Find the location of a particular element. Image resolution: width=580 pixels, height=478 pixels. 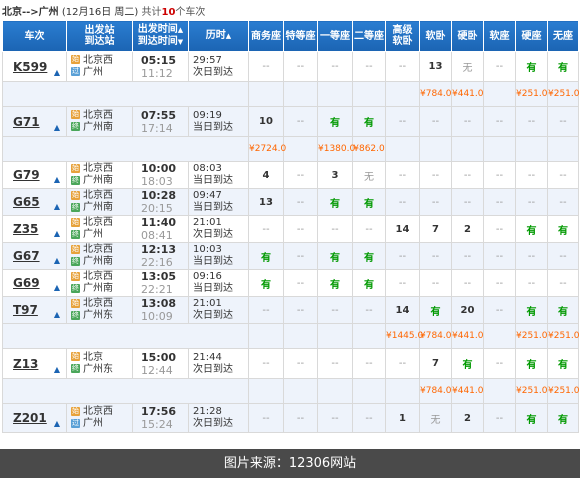

duration-cell: 29:57 次日到达 is located at coordinates (218, 66).